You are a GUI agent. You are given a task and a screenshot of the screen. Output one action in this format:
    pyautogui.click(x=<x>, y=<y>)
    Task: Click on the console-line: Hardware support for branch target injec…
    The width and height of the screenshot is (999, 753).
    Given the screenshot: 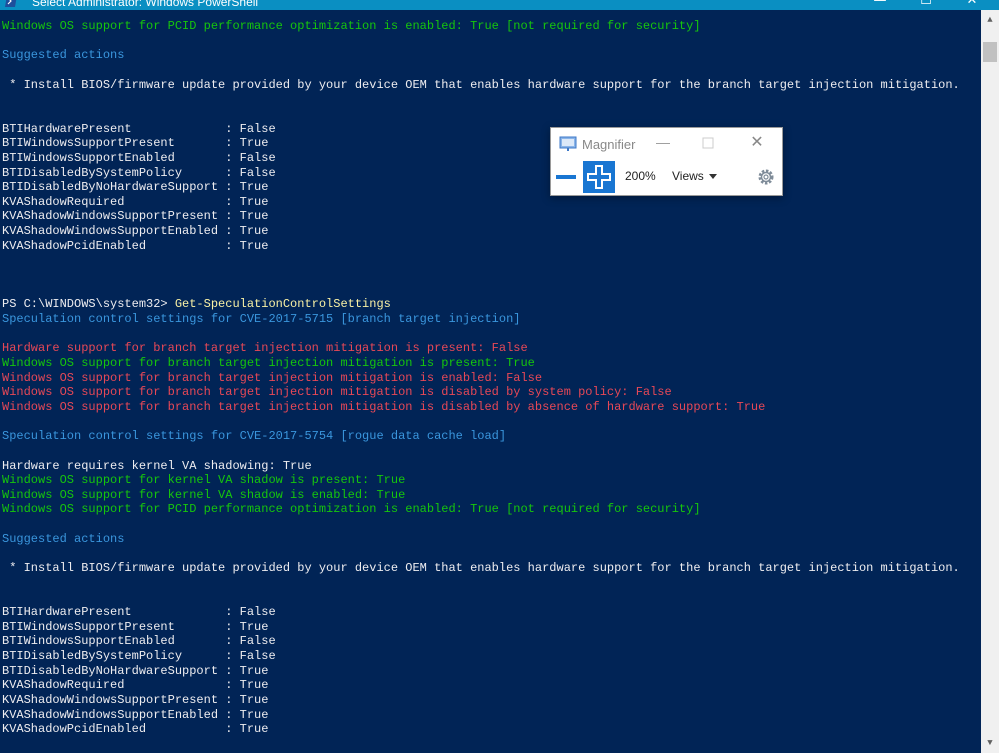 What is the action you would take?
    pyautogui.click(x=265, y=348)
    